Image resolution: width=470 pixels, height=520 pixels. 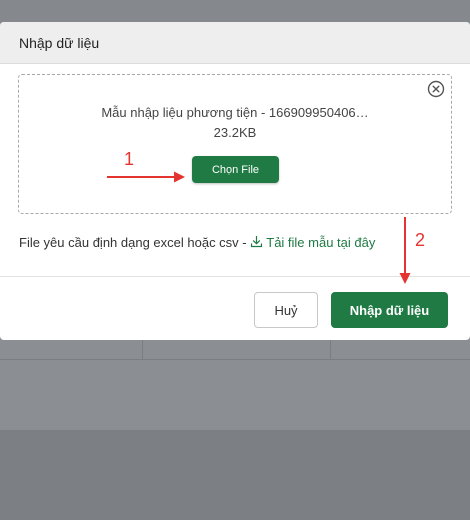 I want to click on annotation-step-2: 2, so click(x=420, y=240).